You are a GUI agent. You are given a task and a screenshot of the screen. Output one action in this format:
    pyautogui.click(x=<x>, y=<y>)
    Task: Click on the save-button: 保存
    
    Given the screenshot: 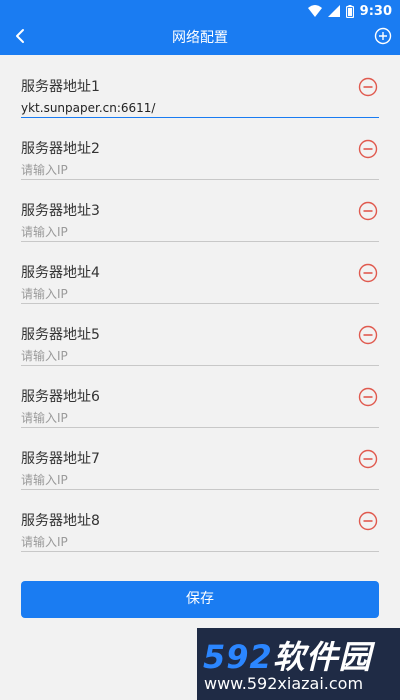 What is the action you would take?
    pyautogui.click(x=200, y=599)
    